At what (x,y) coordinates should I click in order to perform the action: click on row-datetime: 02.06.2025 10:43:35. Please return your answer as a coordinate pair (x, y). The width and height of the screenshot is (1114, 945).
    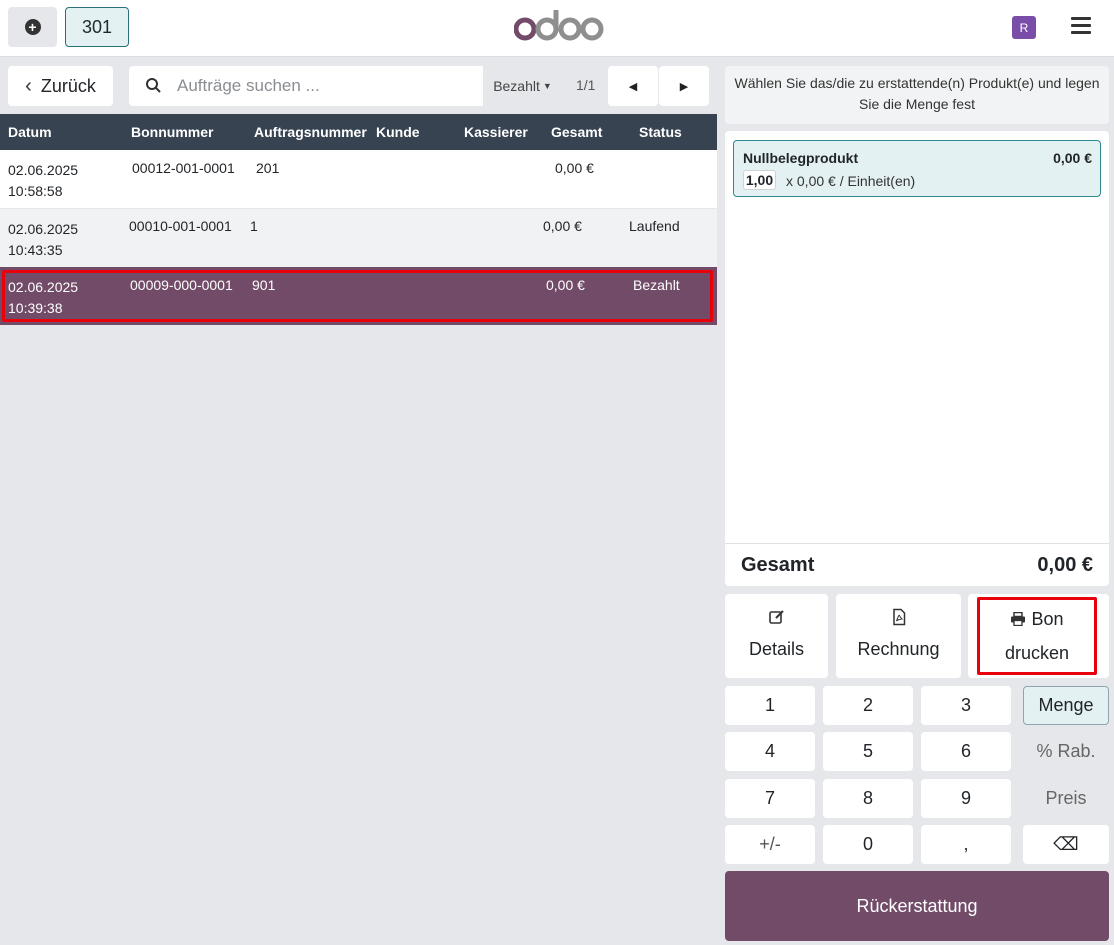
    Looking at the image, I should click on (43, 239).